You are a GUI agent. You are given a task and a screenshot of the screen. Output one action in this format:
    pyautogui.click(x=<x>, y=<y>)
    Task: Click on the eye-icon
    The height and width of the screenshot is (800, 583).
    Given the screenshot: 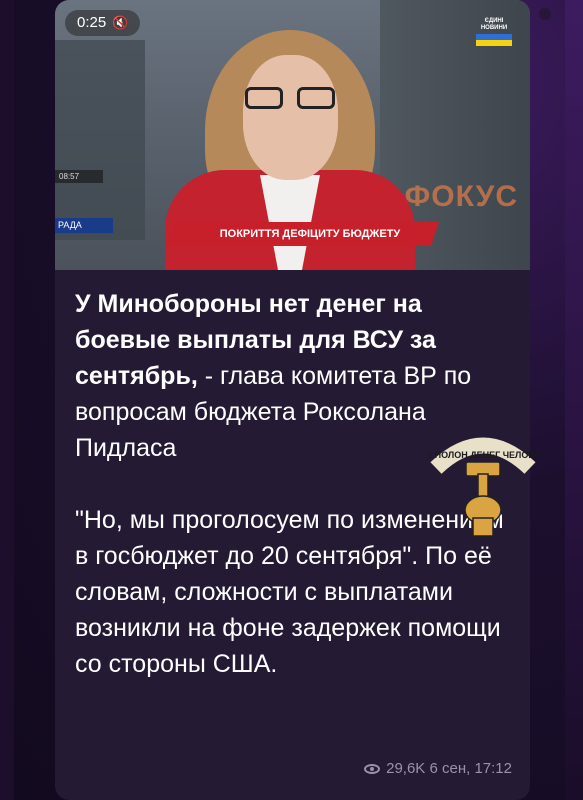 What is the action you would take?
    pyautogui.click(x=372, y=769)
    